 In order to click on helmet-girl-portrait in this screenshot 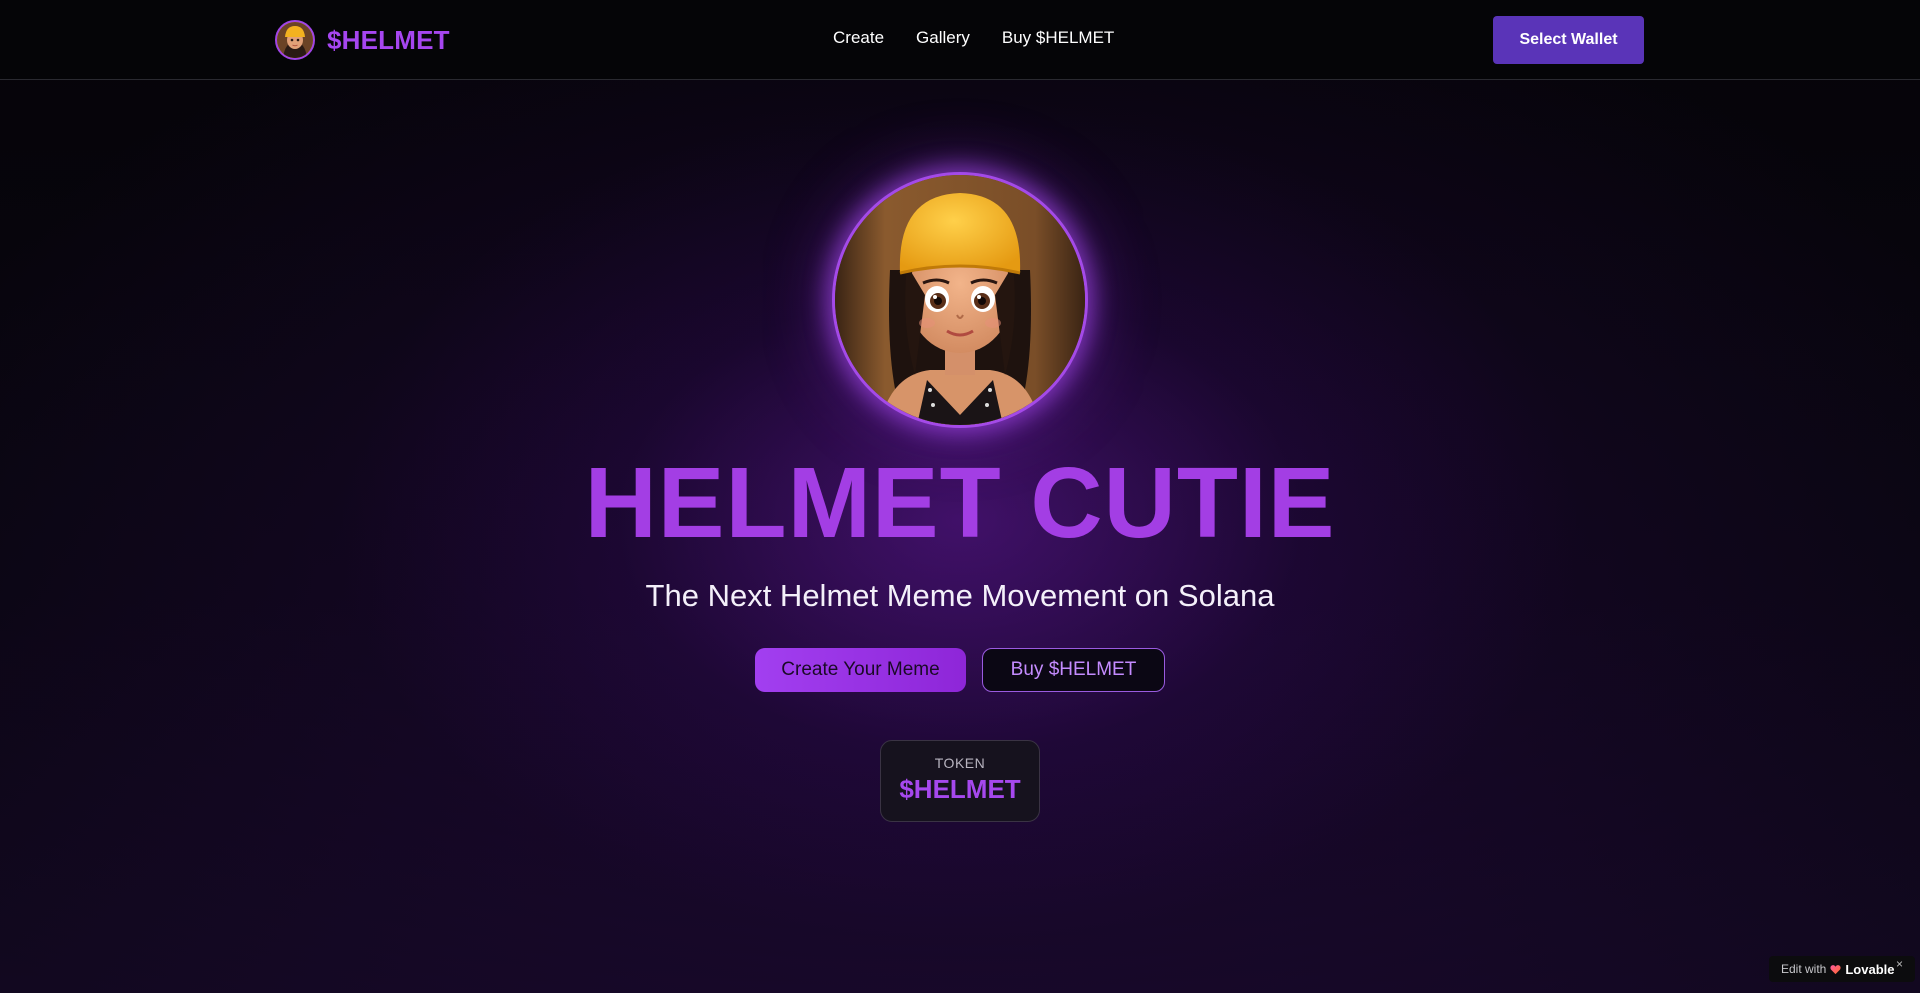, I will do `click(960, 300)`.